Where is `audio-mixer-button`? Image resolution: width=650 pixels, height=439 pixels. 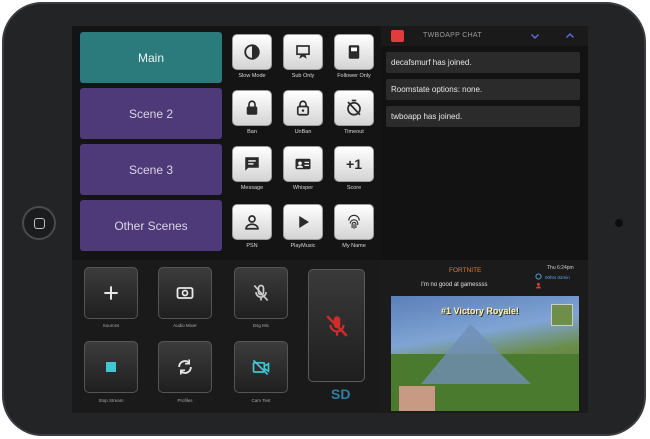 audio-mixer-button is located at coordinates (185, 293).